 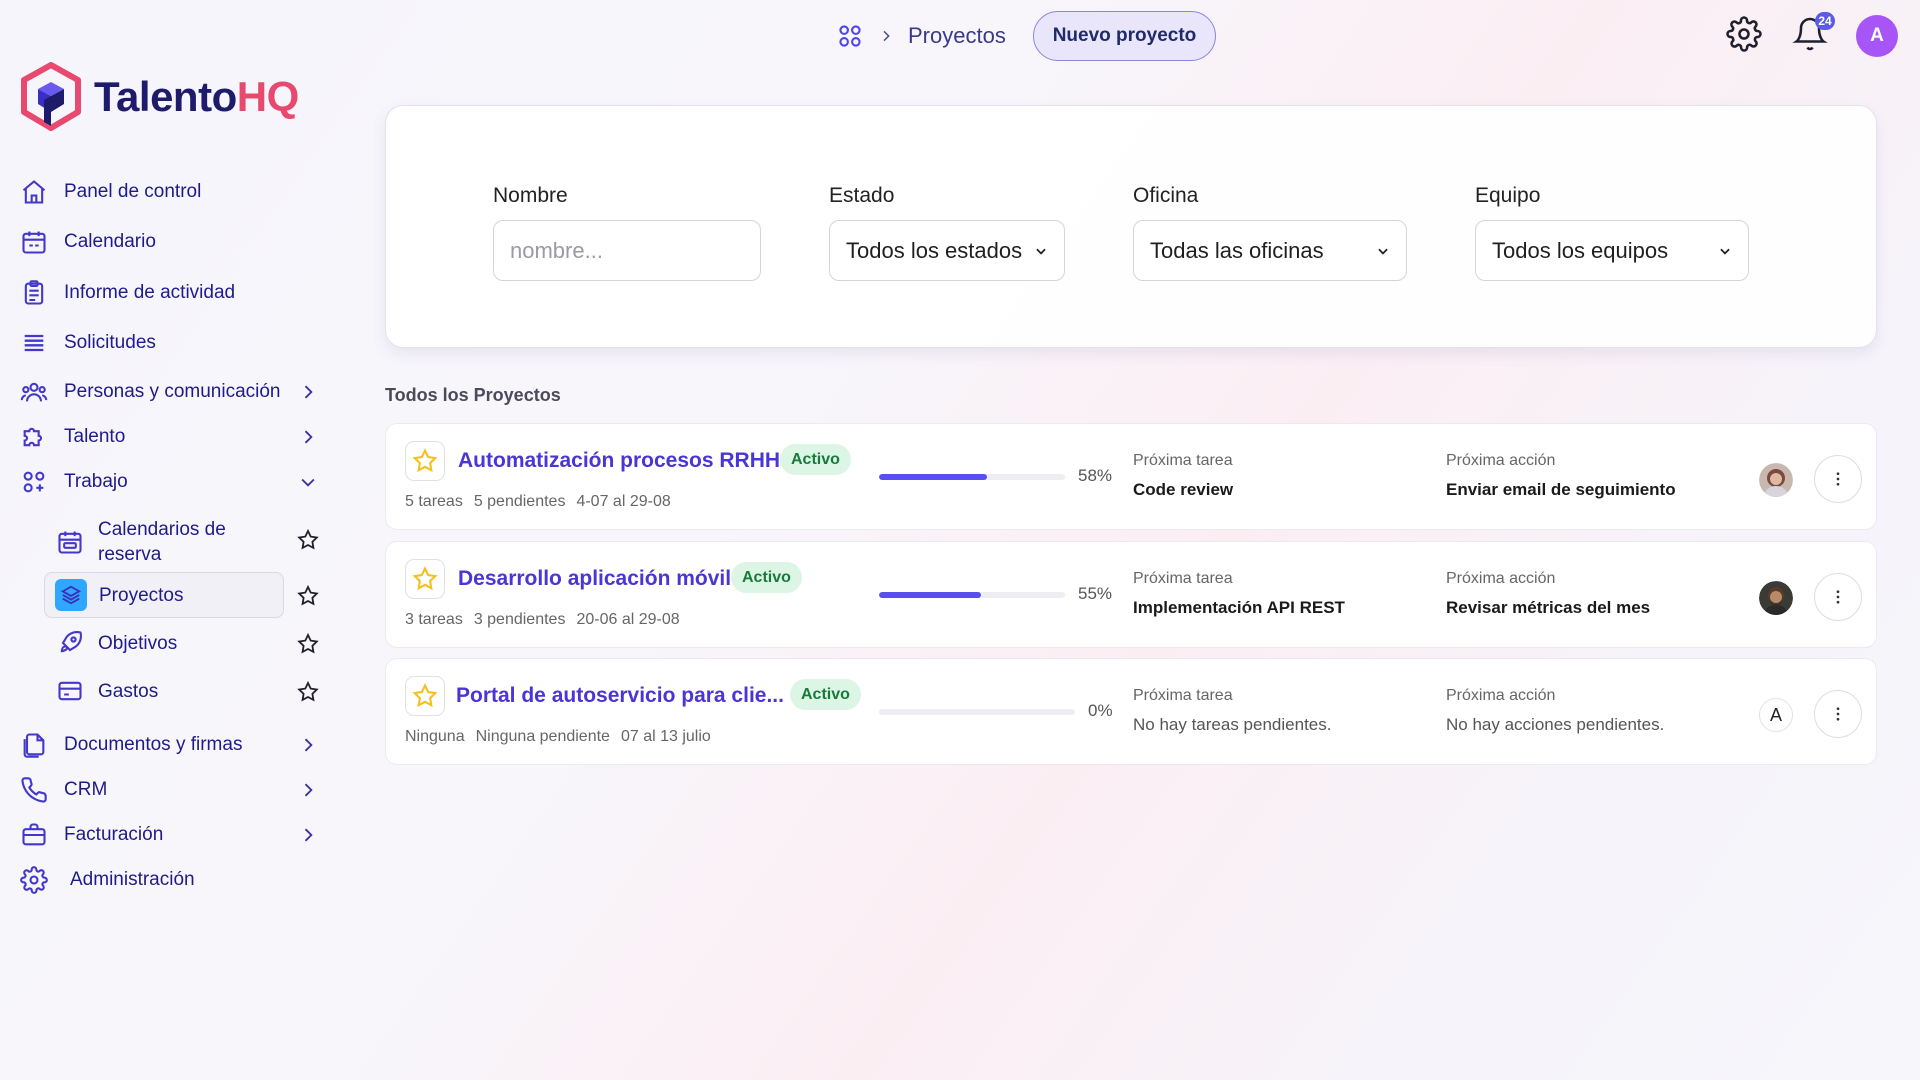 I want to click on next-task-label: Próxima tarea, so click(x=1183, y=460).